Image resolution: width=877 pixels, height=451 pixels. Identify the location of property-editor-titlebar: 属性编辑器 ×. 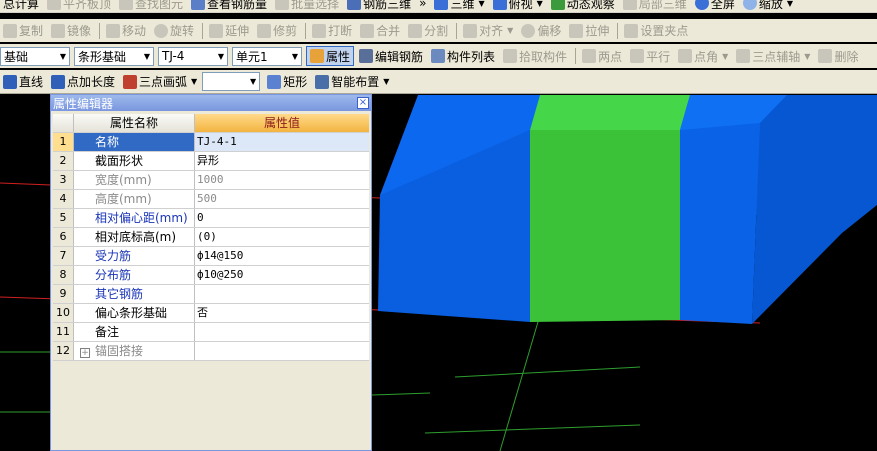
(211, 103).